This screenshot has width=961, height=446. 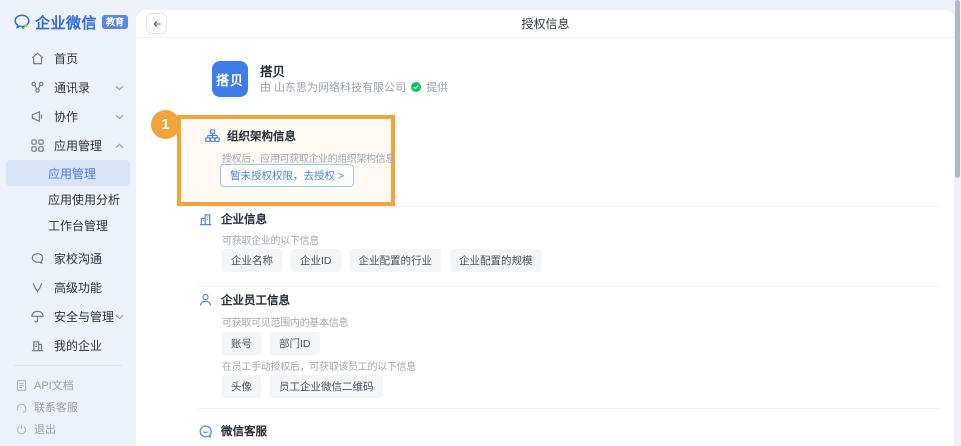 I want to click on enterprise-icon, so click(x=37, y=345).